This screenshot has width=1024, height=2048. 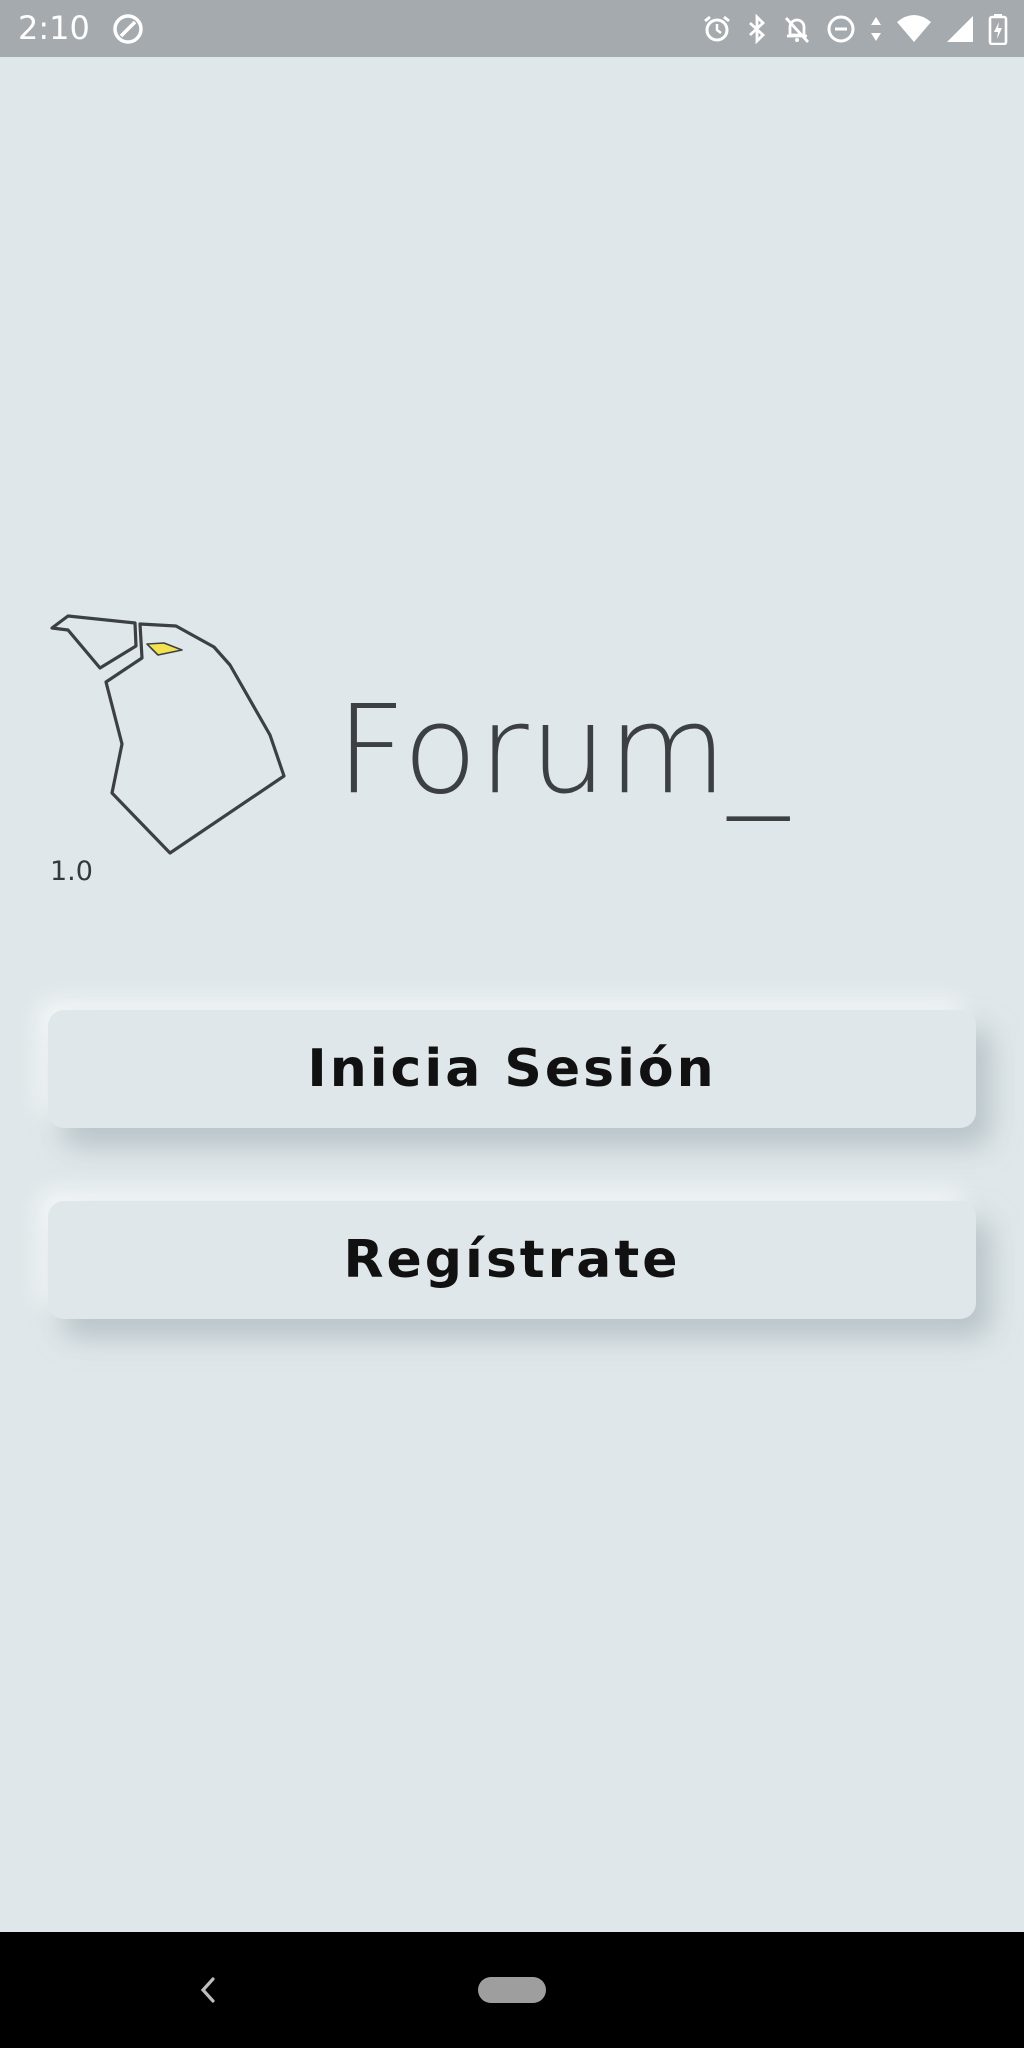 What do you see at coordinates (71, 871) in the screenshot?
I see `app-version: 1.0` at bounding box center [71, 871].